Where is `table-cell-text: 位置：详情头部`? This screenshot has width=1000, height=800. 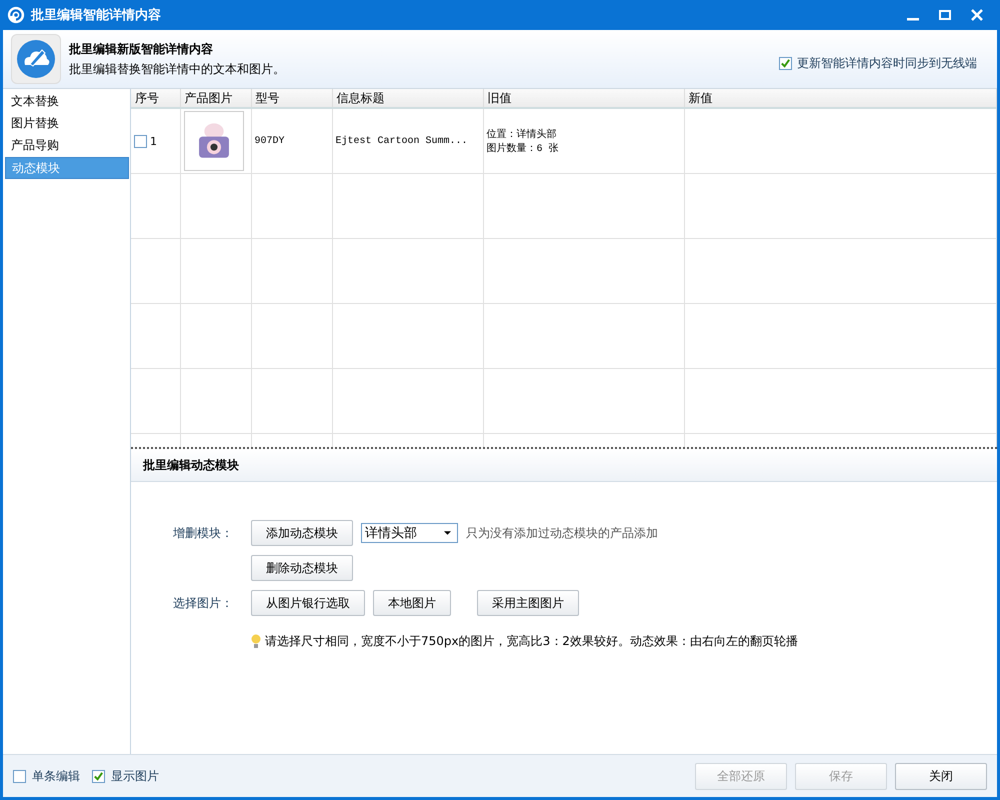 table-cell-text: 位置：详情头部 is located at coordinates (522, 134).